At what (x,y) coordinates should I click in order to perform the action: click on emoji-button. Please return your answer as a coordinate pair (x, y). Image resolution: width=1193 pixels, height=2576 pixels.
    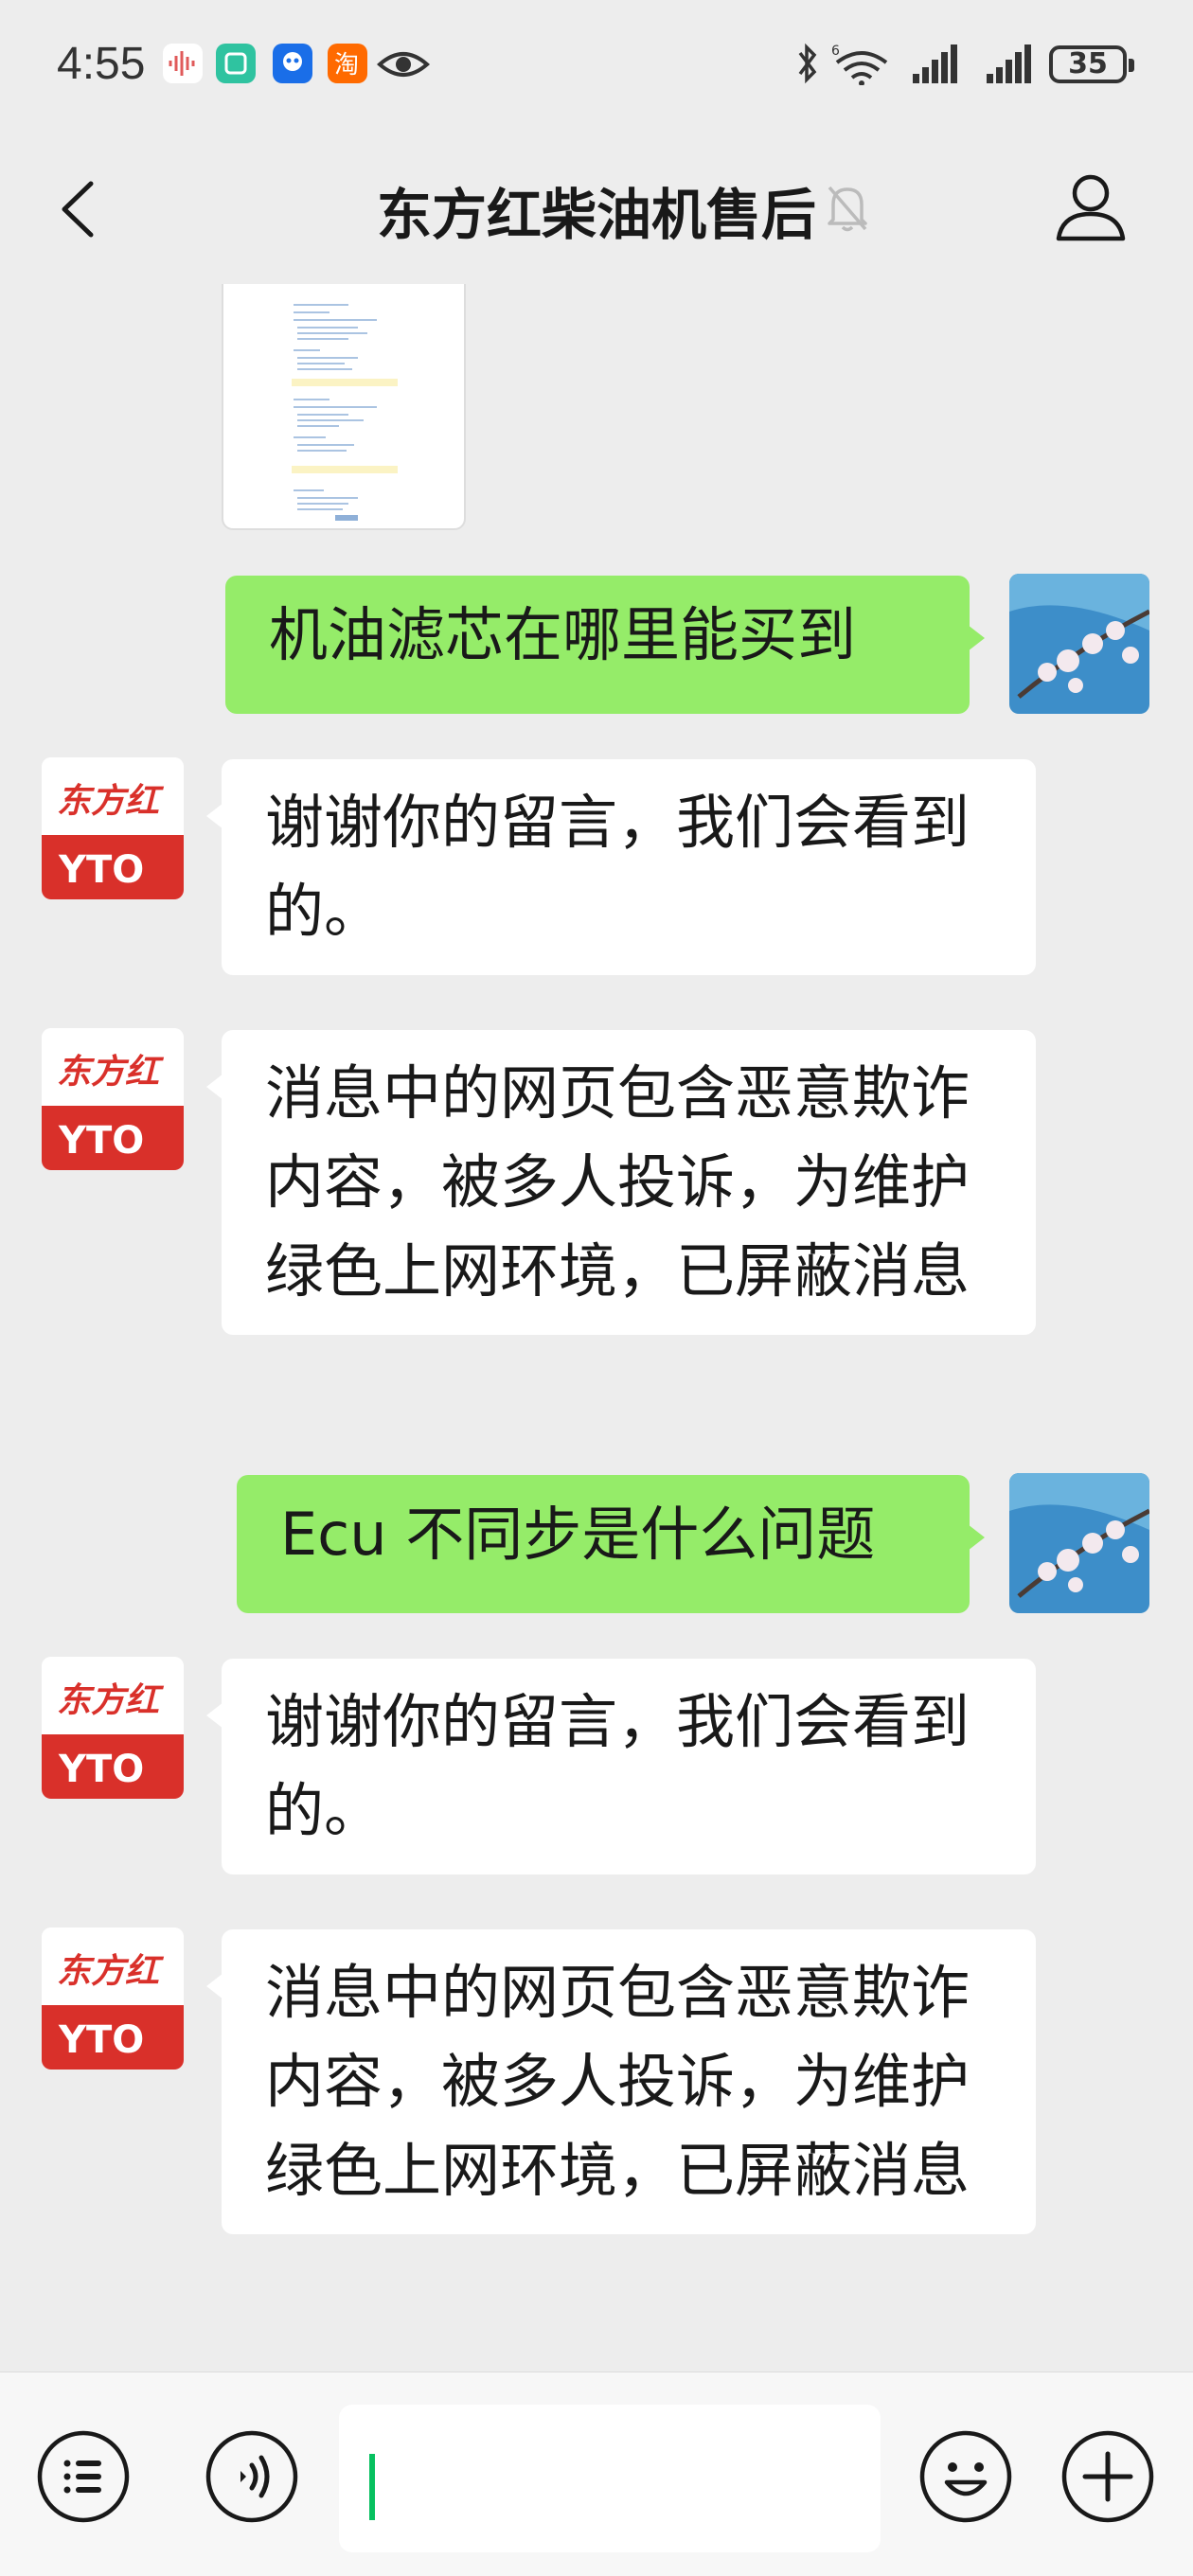
    Looking at the image, I should click on (965, 2477).